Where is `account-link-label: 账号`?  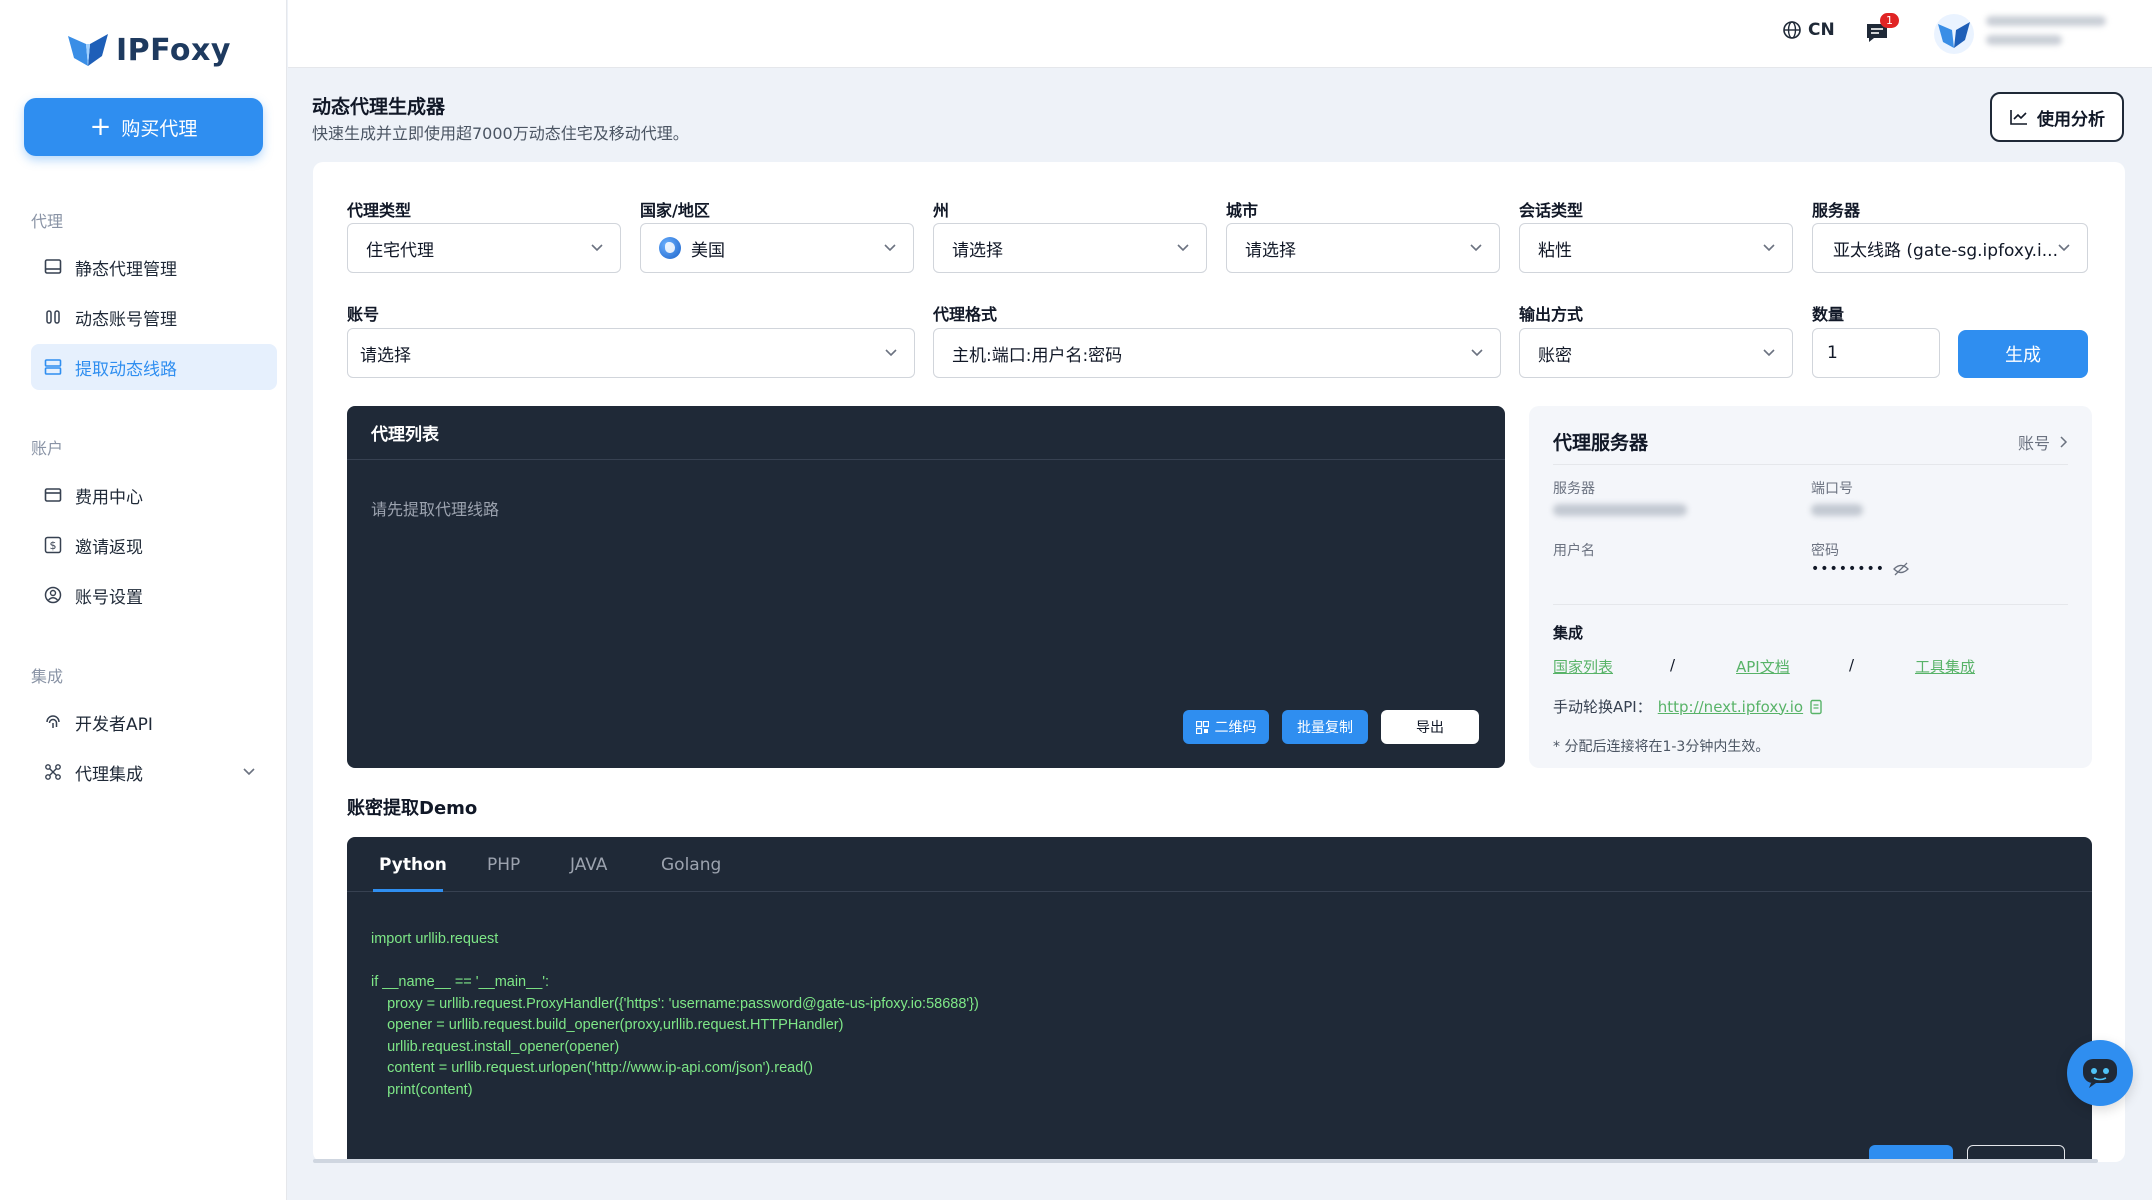 account-link-label: 账号 is located at coordinates (2033, 443).